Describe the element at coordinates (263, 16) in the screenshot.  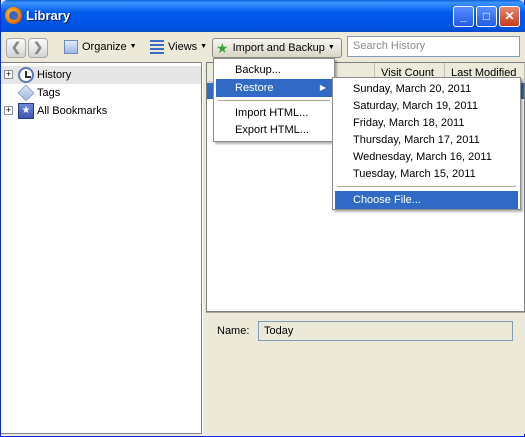
I see `title-bar: Library _ □ ✕` at that location.